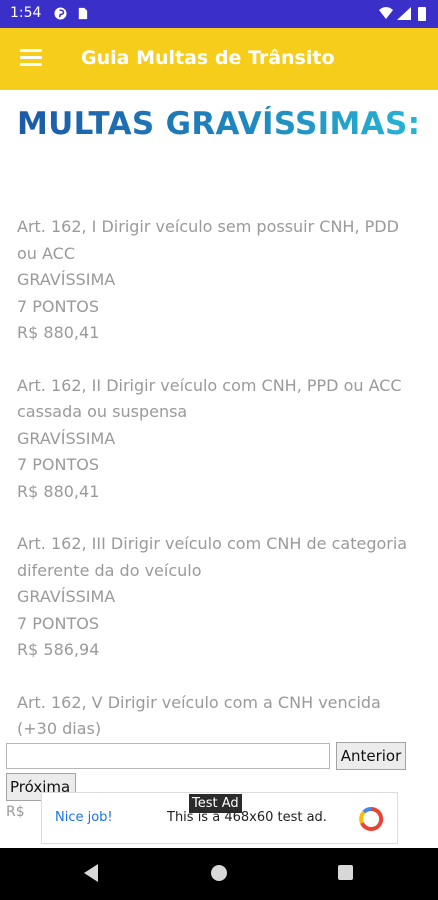 This screenshot has width=438, height=900. I want to click on admob-logo-icon, so click(371, 819).